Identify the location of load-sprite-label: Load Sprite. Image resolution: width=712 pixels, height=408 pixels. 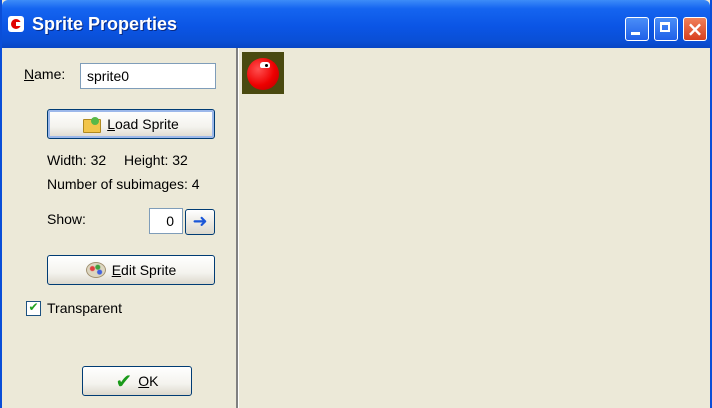
(143, 124).